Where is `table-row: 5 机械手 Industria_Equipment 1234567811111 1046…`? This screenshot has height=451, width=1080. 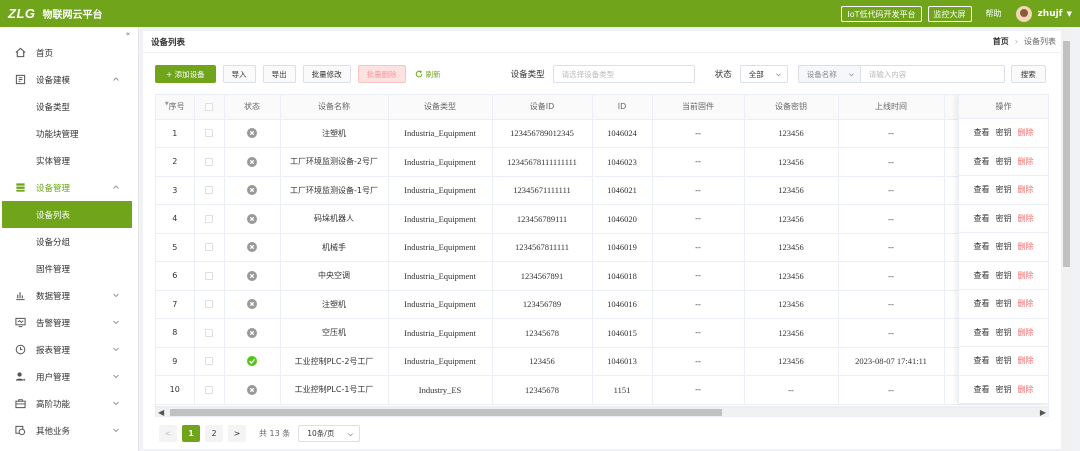 table-row: 5 机械手 Industria_Equipment 1234567811111 1046… is located at coordinates (602, 247).